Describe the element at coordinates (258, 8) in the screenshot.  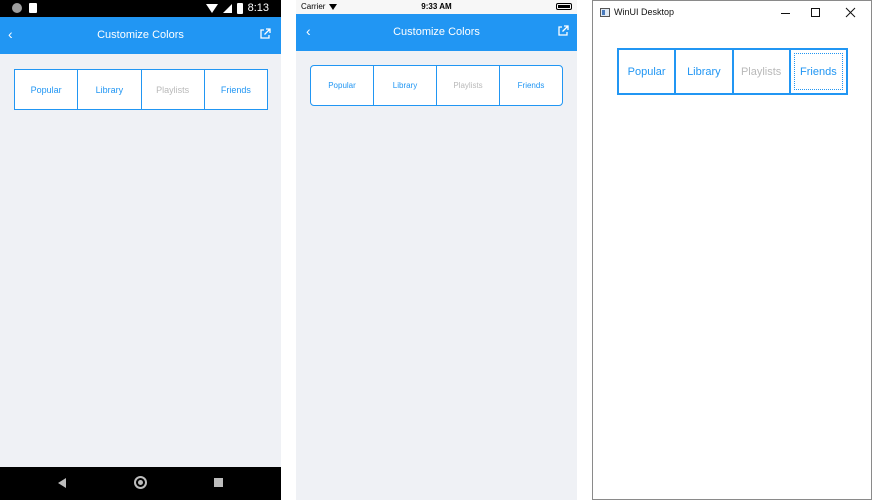
I see `status-time: 8:13` at that location.